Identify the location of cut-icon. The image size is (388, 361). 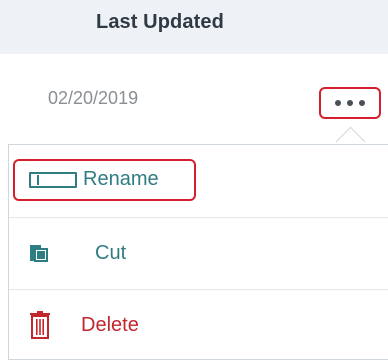
(39, 253).